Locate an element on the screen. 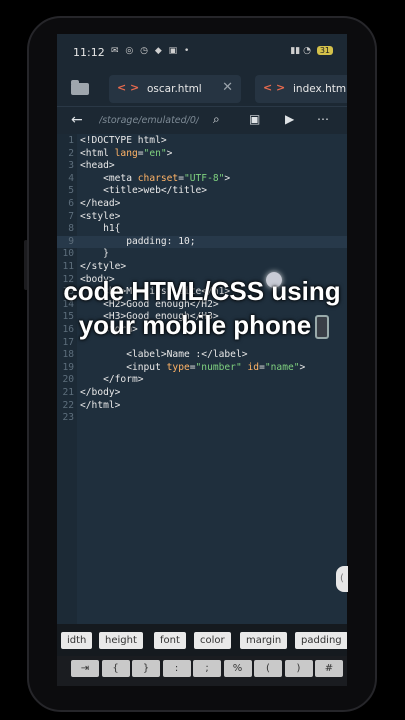  line-number: 22 is located at coordinates (68, 405).